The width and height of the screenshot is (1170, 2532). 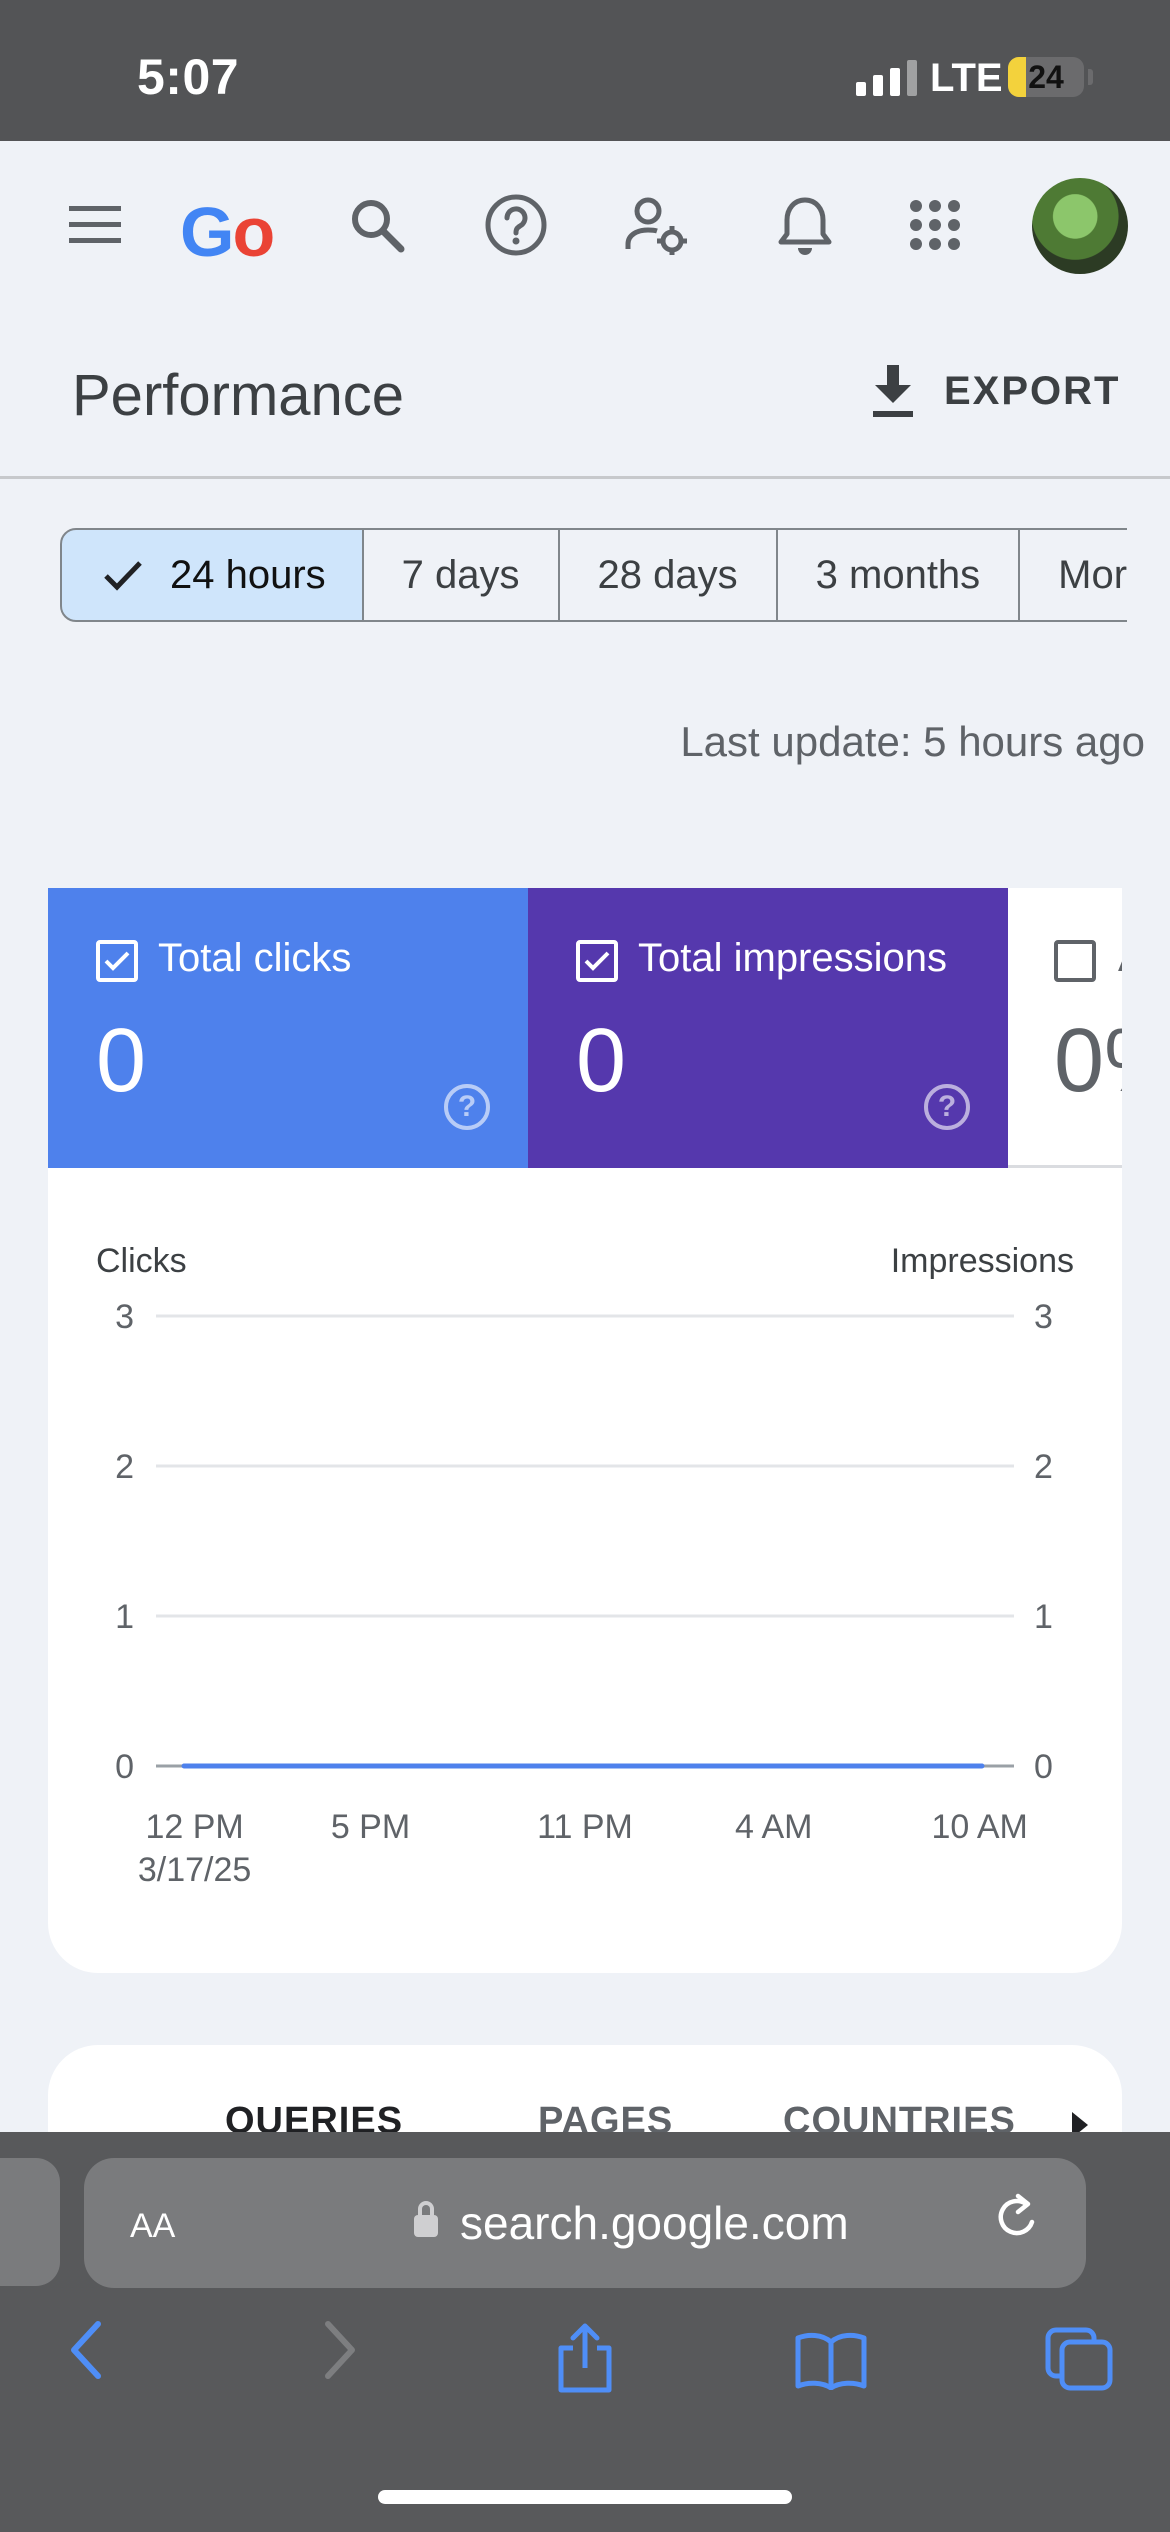 I want to click on y-tick-label-right: 0, so click(x=1043, y=1767).